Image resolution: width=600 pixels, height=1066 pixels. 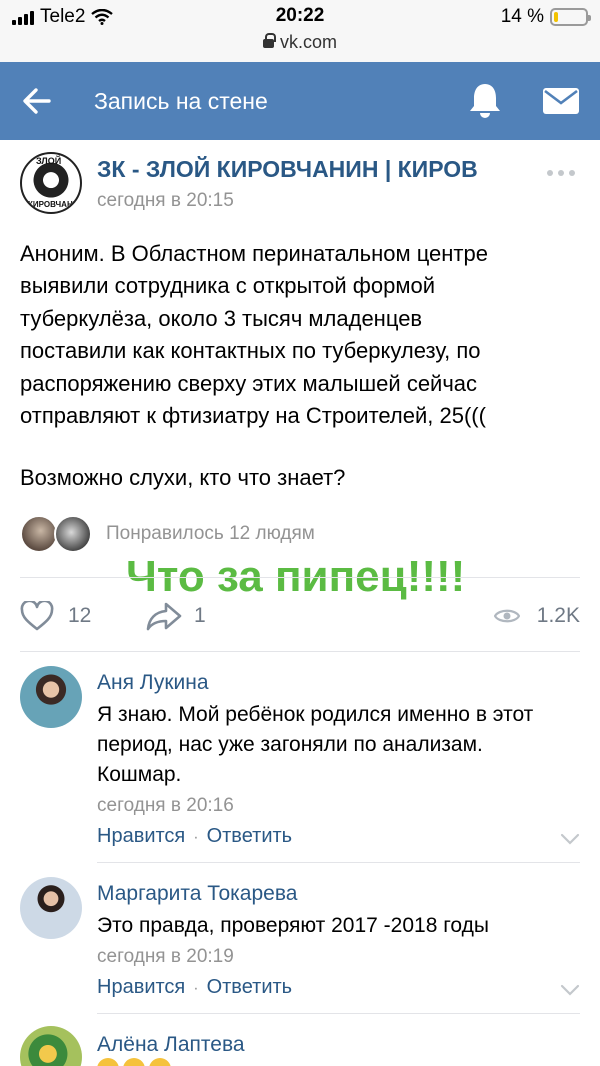 What do you see at coordinates (300, 616) in the screenshot?
I see `post-actions: 12 1 1.2K` at bounding box center [300, 616].